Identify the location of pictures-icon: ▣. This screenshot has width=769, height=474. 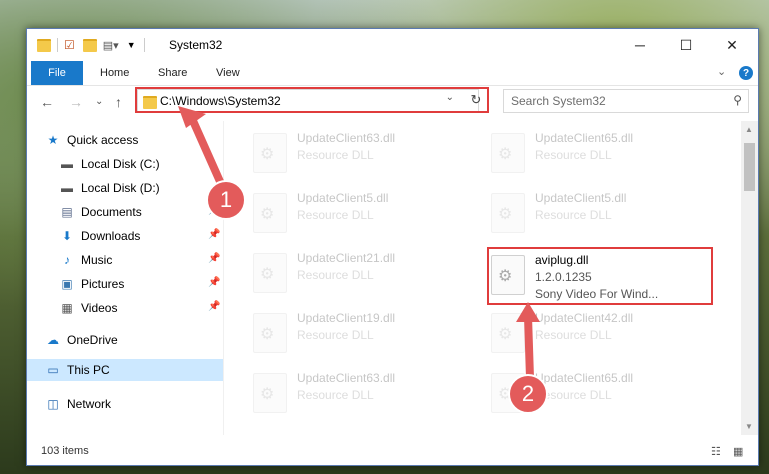
(67, 284).